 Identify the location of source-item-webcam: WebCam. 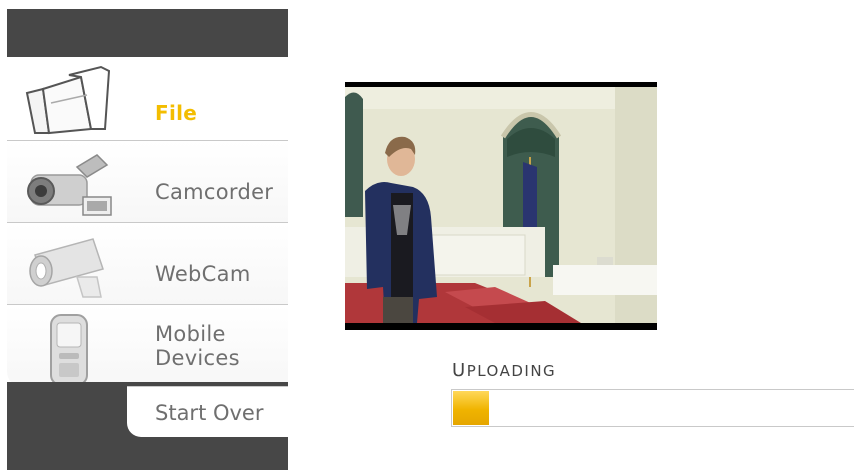
(147, 264).